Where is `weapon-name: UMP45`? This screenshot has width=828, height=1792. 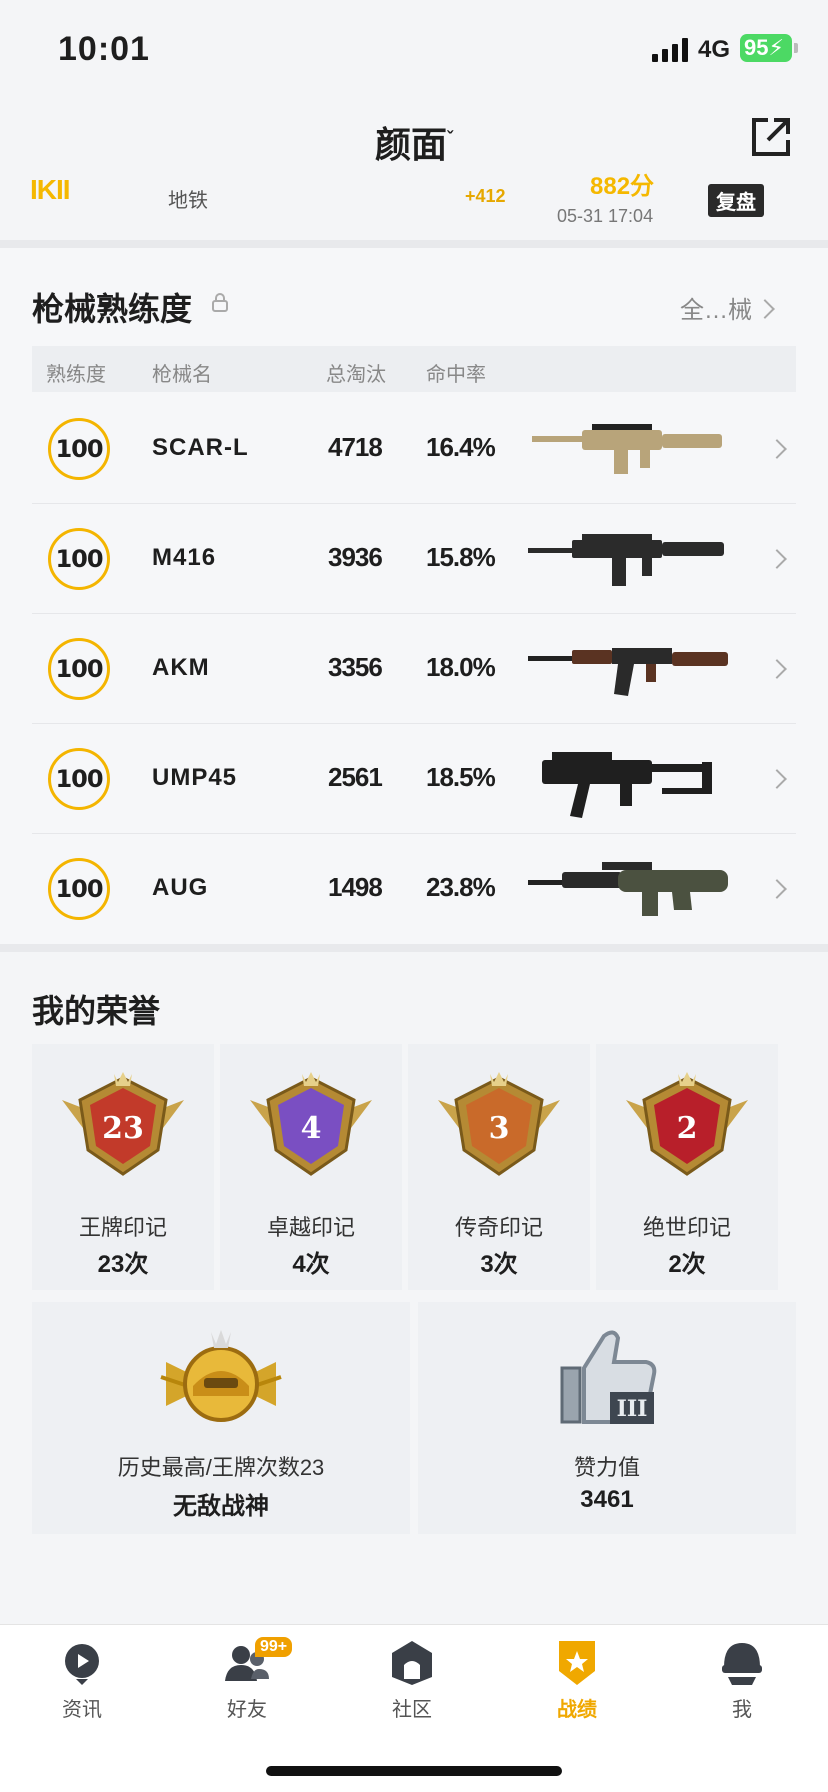 weapon-name: UMP45 is located at coordinates (195, 777).